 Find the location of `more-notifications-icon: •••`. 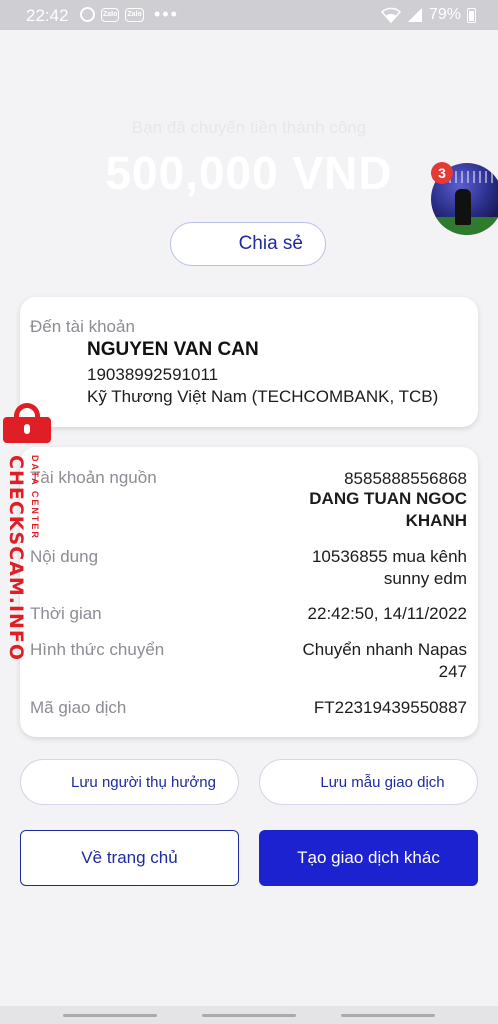

more-notifications-icon: ••• is located at coordinates (166, 14).